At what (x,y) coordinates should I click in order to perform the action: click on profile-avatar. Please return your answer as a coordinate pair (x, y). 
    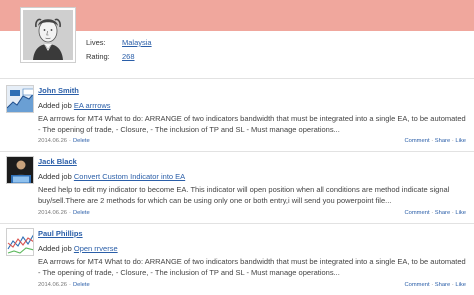
    Looking at the image, I should click on (48, 35).